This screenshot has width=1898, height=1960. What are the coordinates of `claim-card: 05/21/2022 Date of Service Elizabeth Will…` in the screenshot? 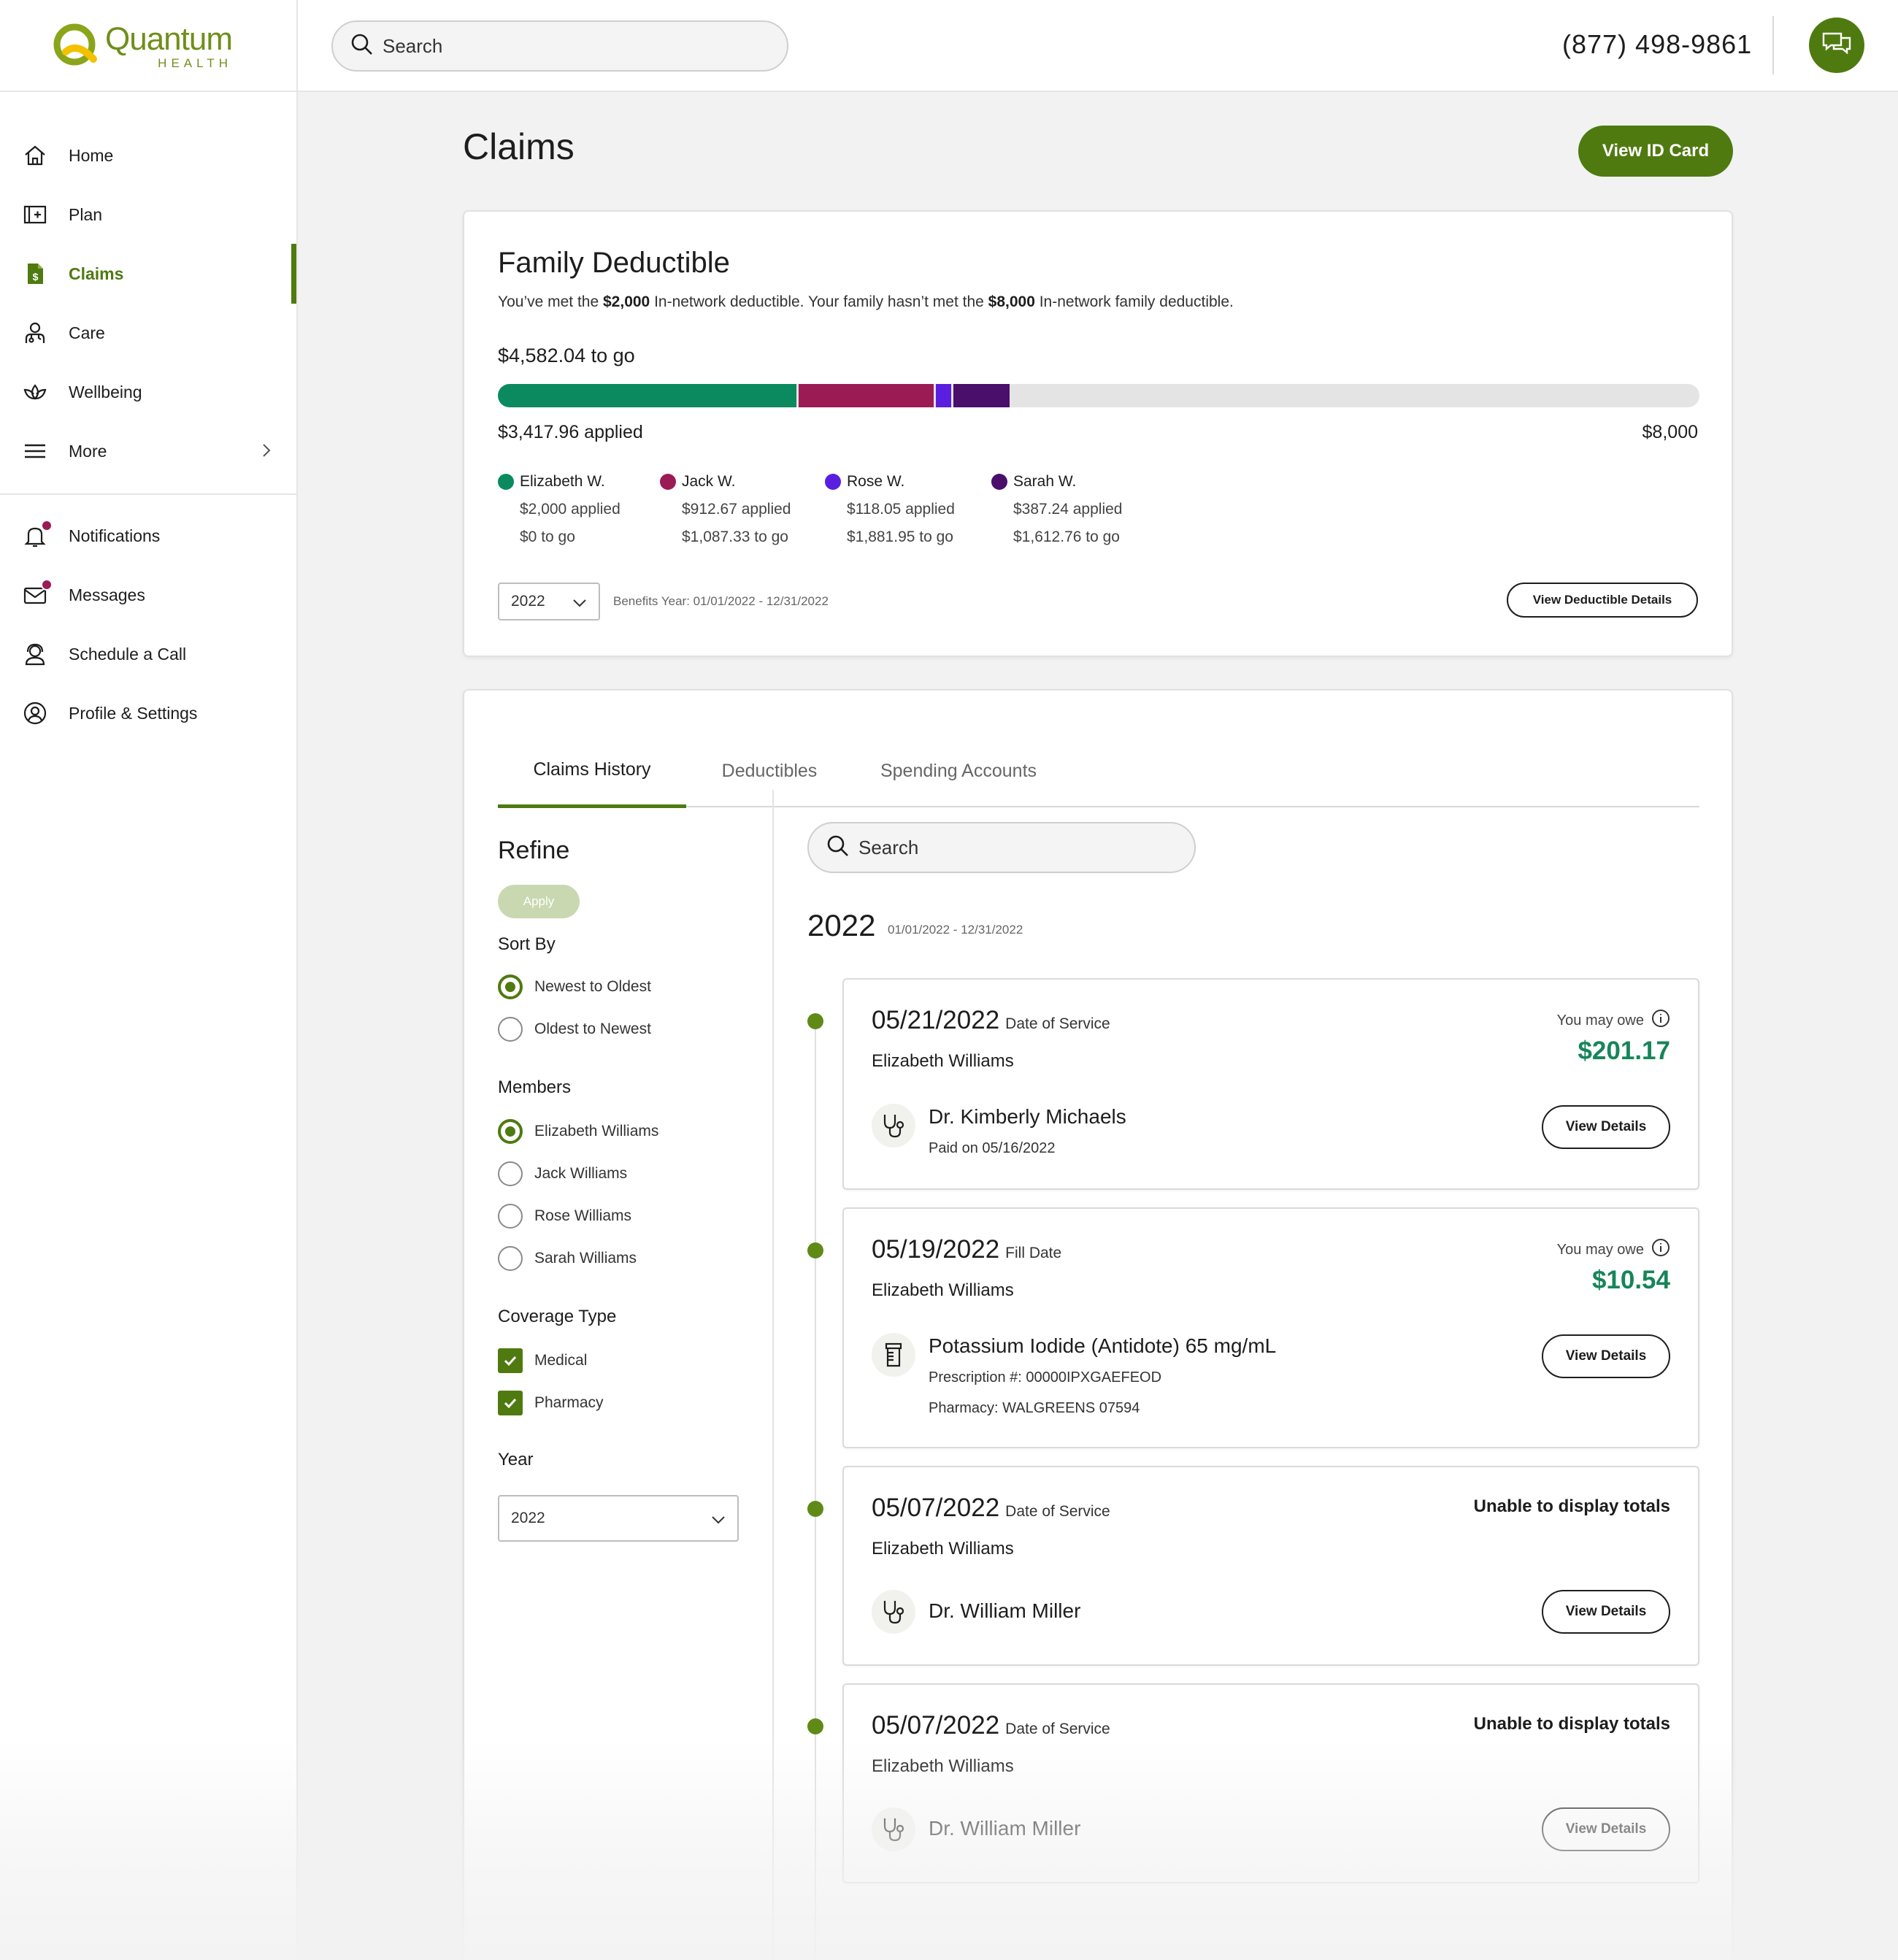 It's located at (1270, 1084).